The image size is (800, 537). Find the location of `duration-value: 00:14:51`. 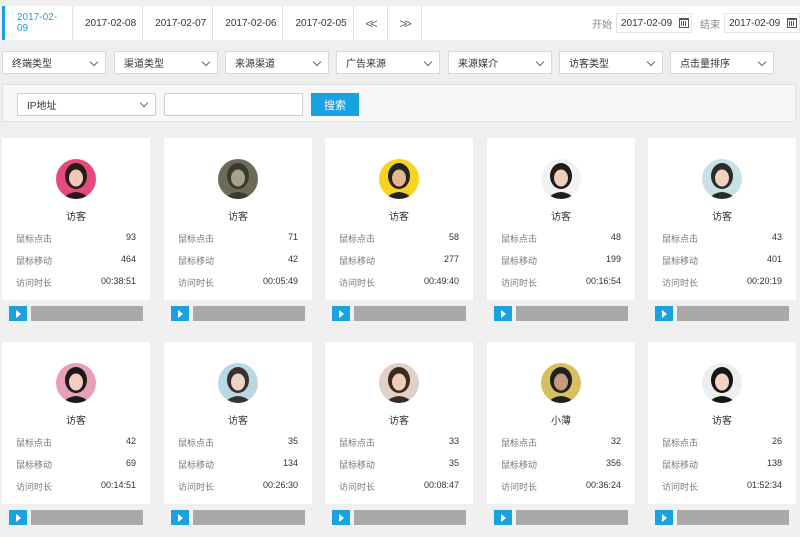

duration-value: 00:14:51 is located at coordinates (118, 485).